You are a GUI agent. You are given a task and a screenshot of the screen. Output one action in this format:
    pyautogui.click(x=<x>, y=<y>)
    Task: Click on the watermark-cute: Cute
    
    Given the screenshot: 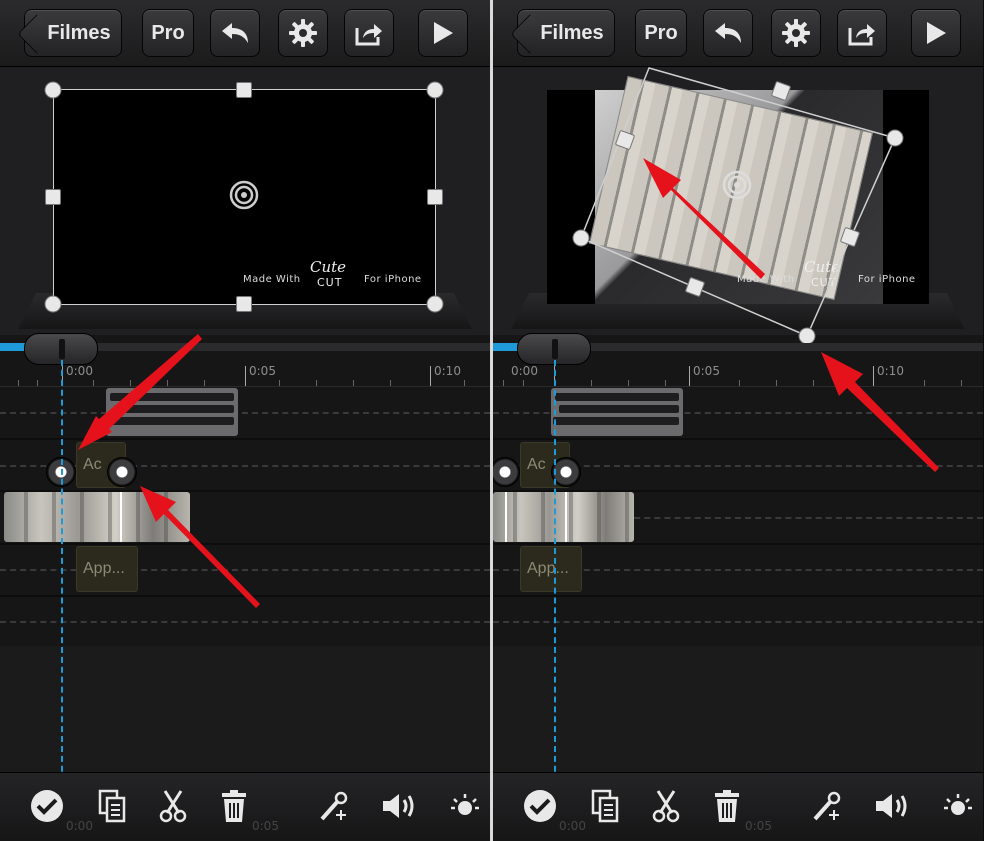 What is the action you would take?
    pyautogui.click(x=822, y=267)
    